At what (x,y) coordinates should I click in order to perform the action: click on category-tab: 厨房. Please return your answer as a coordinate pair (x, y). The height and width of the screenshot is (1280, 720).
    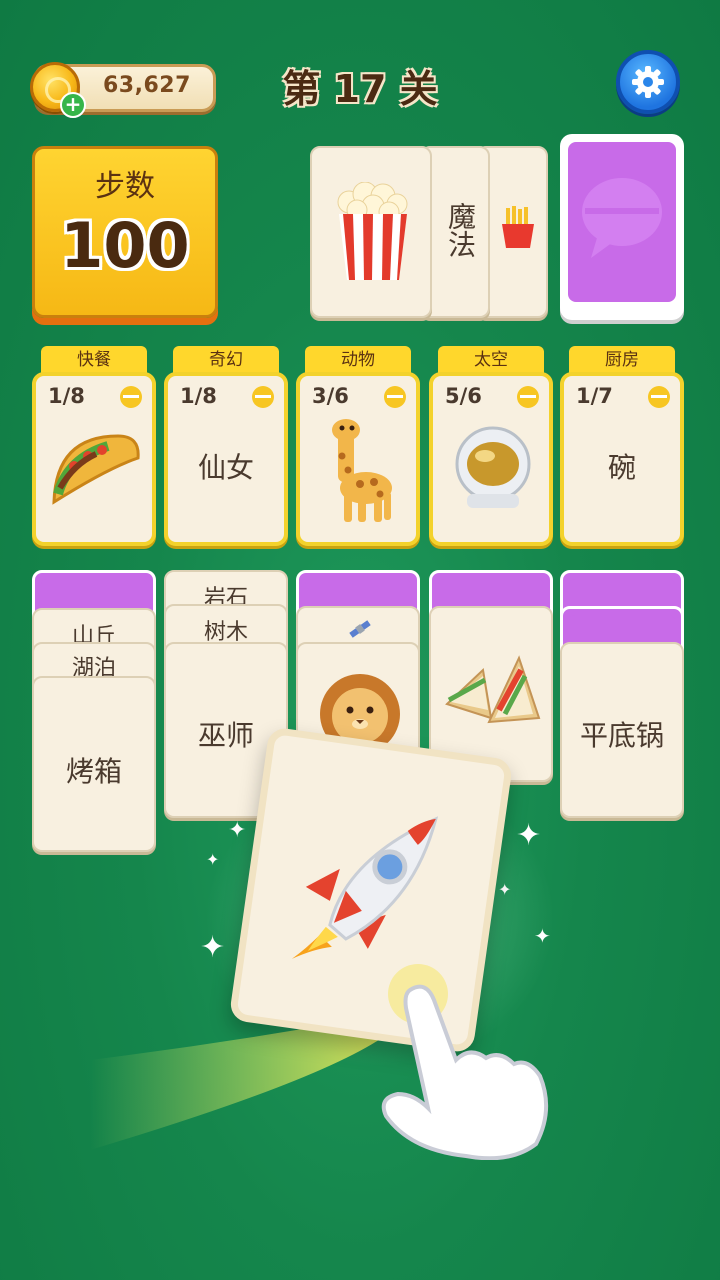
    Looking at the image, I should click on (622, 360).